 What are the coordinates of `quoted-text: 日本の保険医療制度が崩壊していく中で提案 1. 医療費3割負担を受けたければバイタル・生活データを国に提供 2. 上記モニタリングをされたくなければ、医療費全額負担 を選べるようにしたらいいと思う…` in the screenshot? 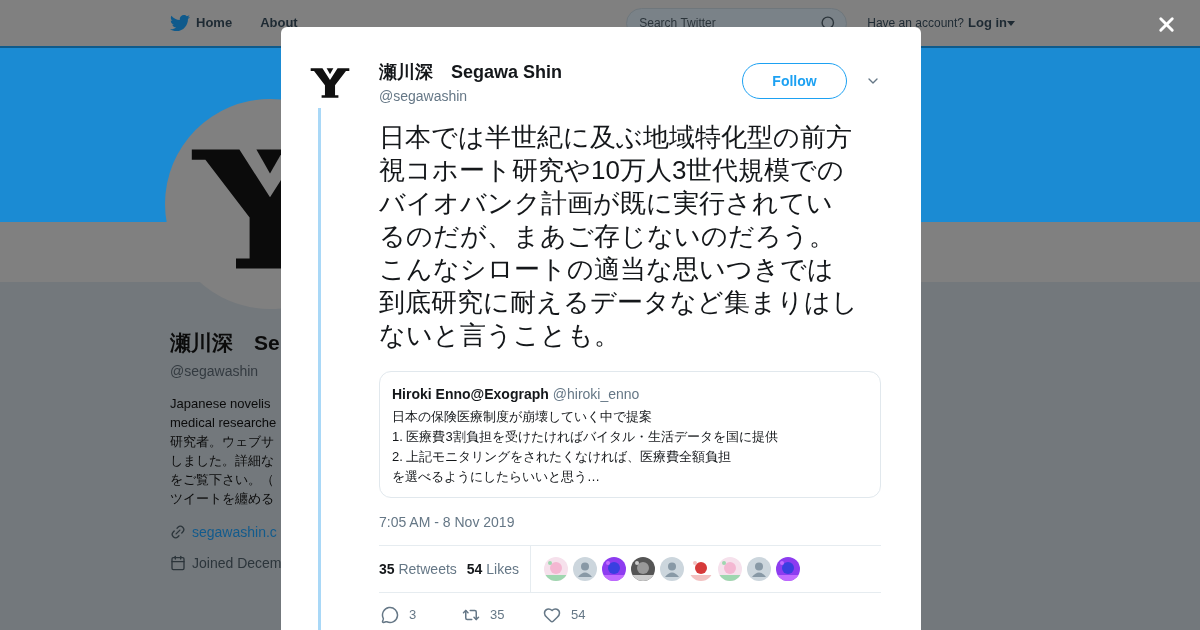 It's located at (585, 447).